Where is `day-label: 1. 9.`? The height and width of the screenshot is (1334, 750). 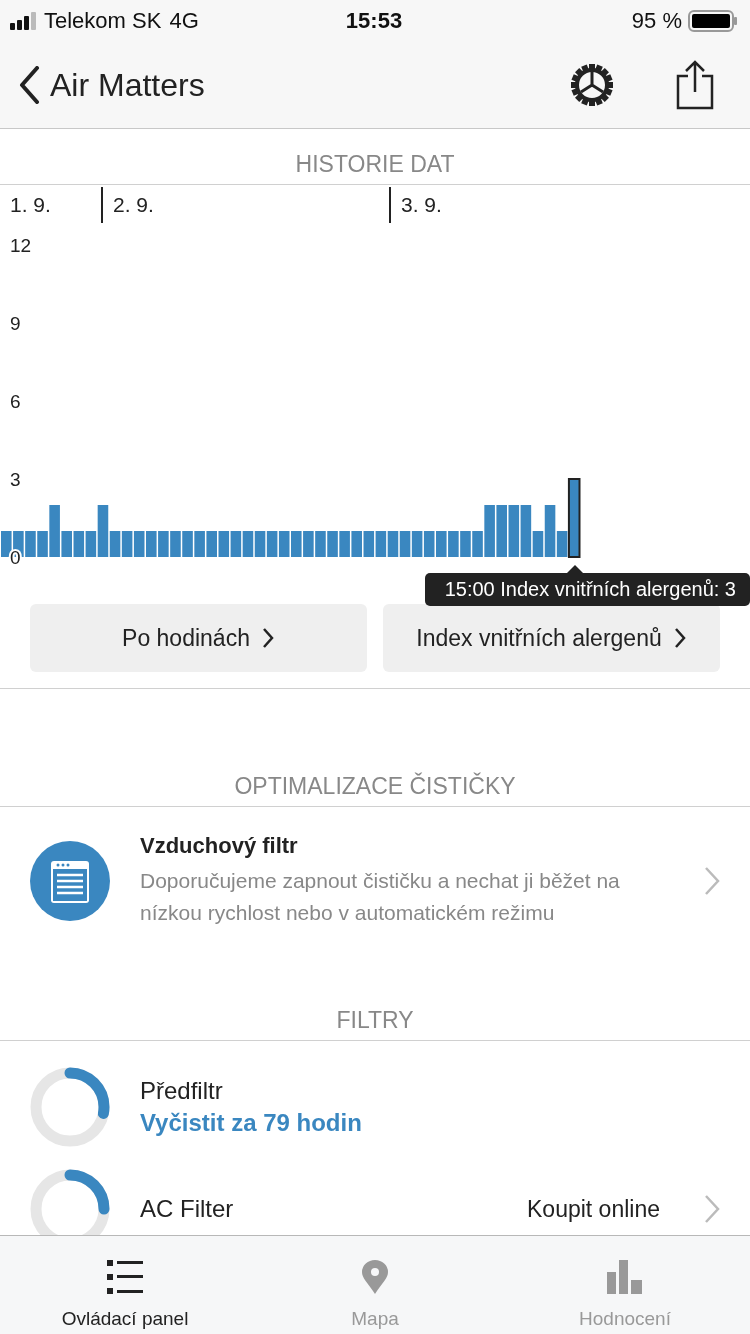 day-label: 1. 9. is located at coordinates (30, 205).